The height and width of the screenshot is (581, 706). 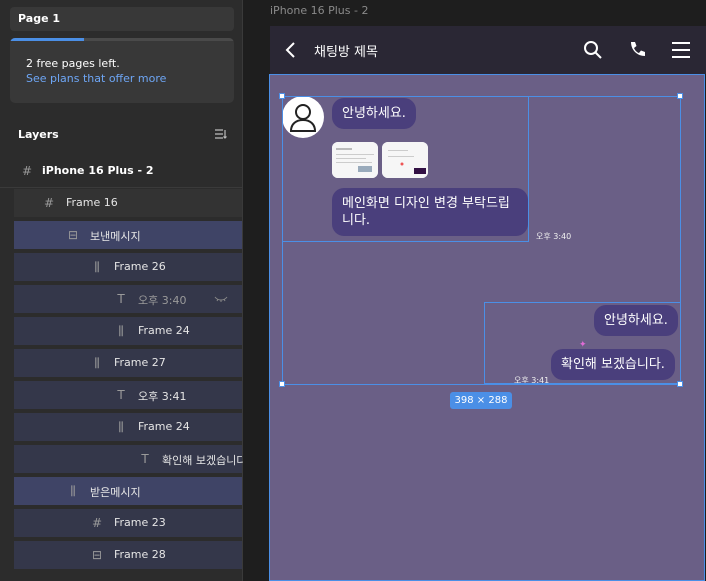 What do you see at coordinates (121, 187) in the screenshot?
I see `divider` at bounding box center [121, 187].